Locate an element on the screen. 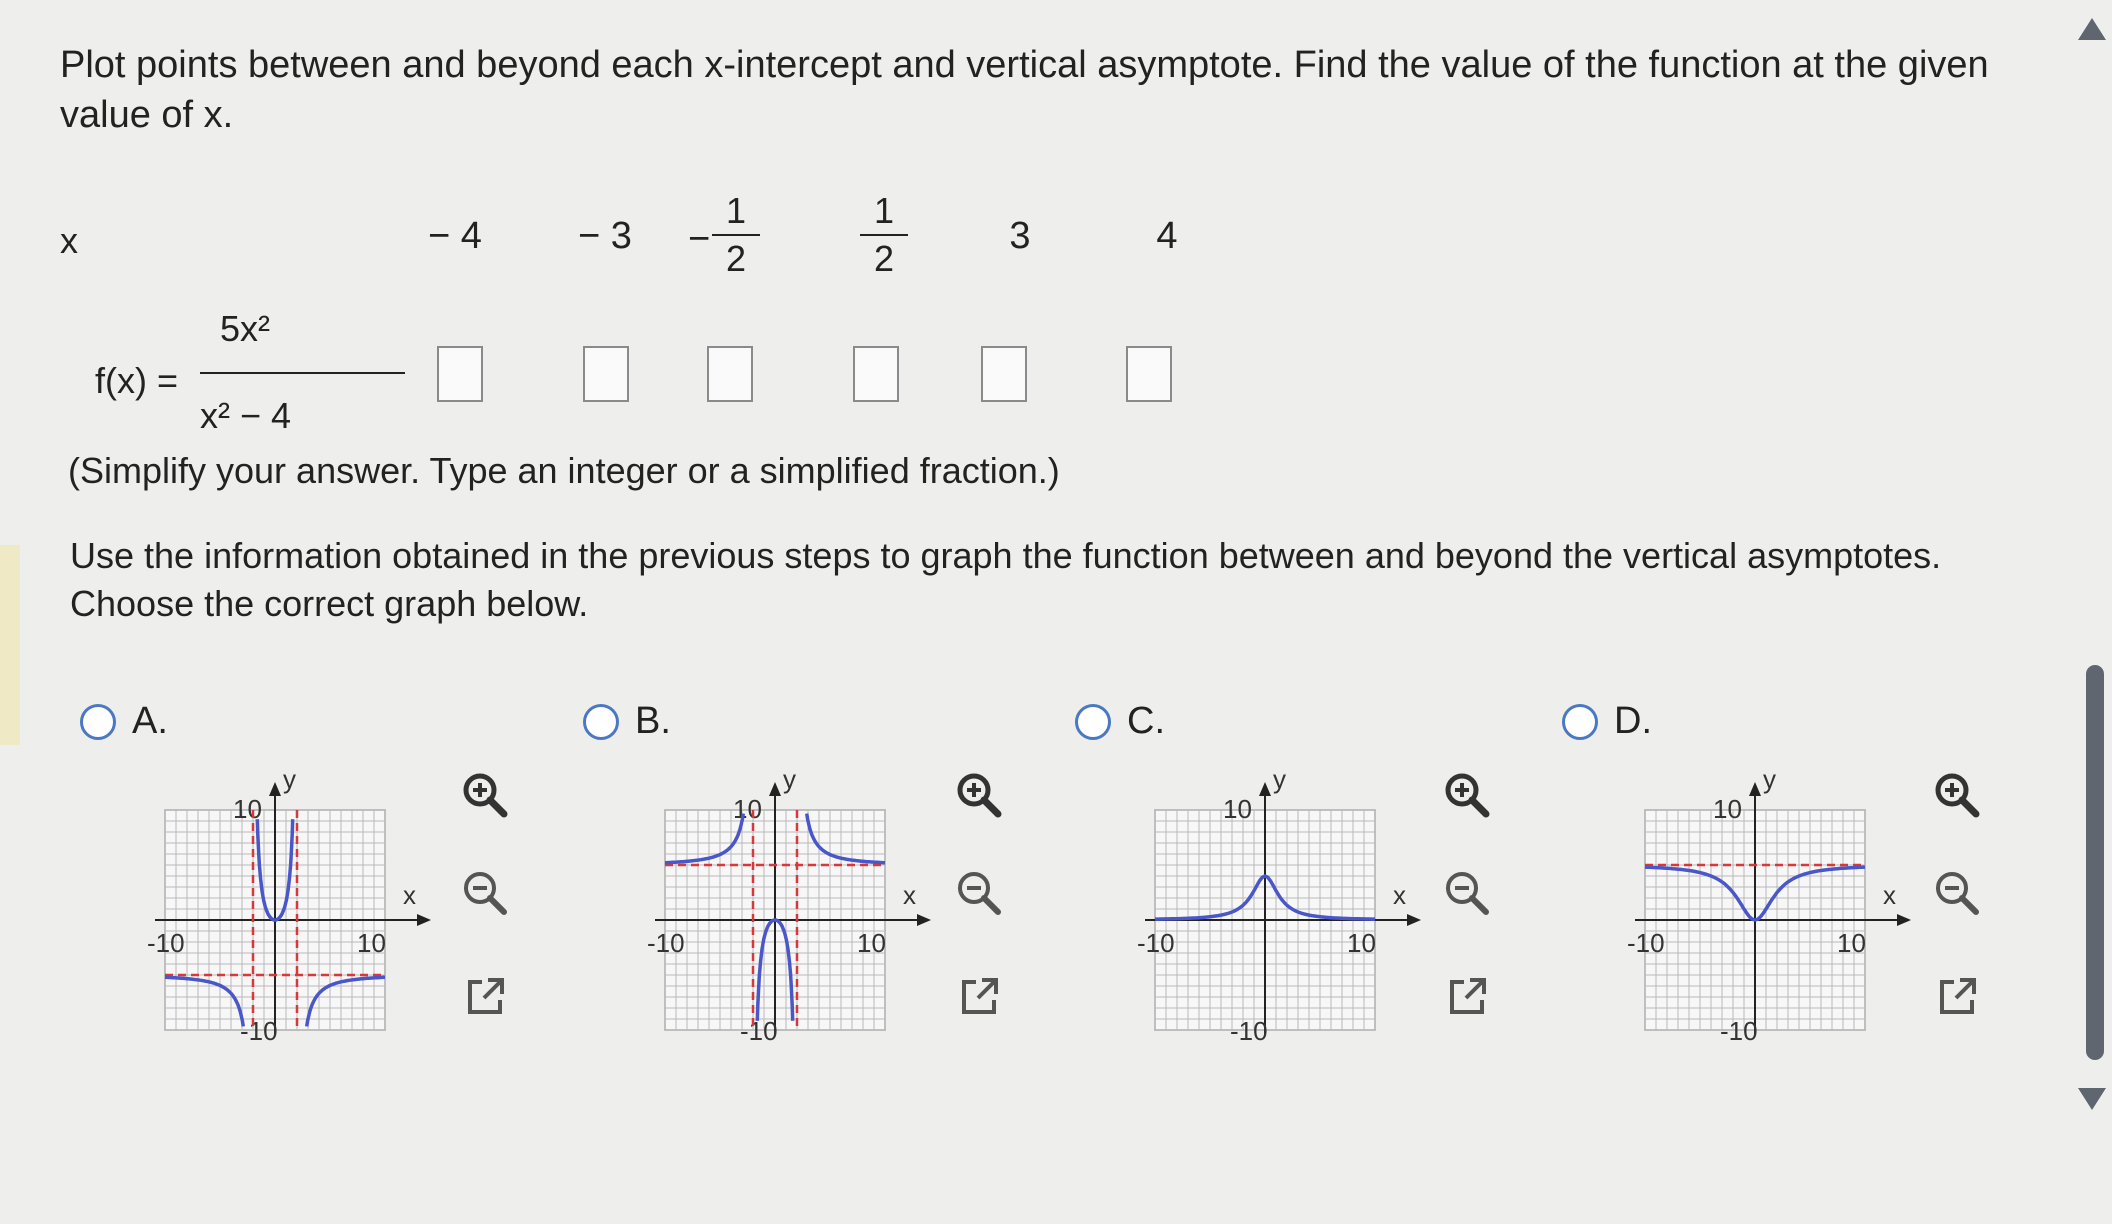 The height and width of the screenshot is (1224, 2112). option-d-label: D. is located at coordinates (1633, 721).